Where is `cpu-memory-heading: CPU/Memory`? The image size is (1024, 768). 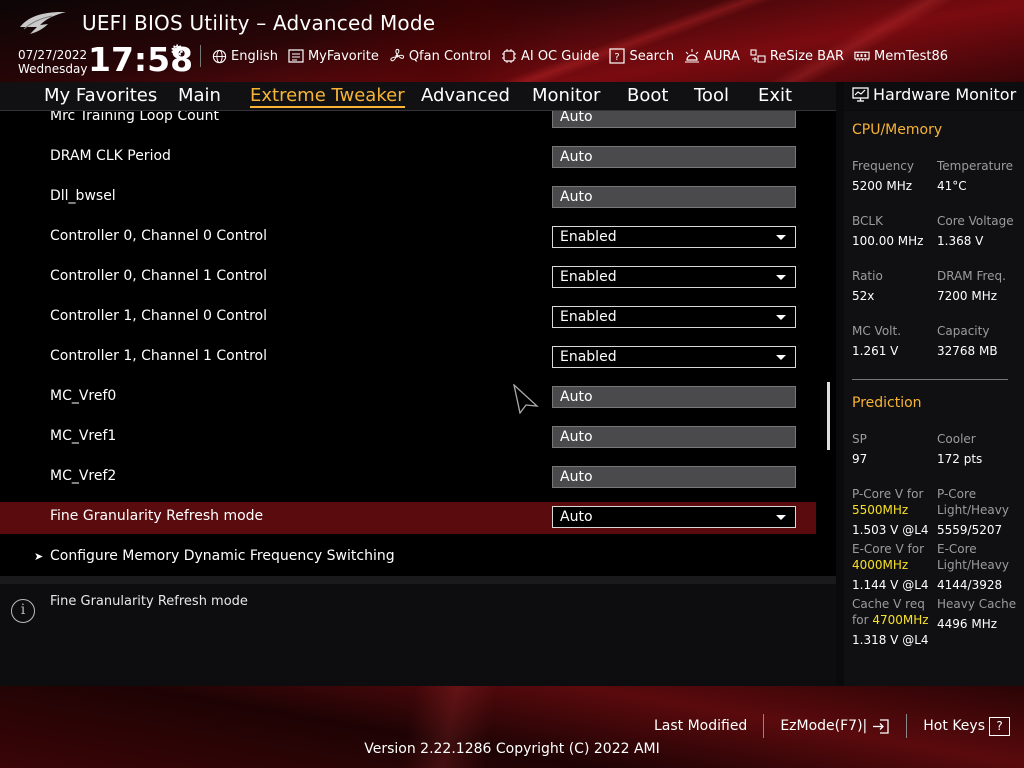 cpu-memory-heading: CPU/Memory is located at coordinates (897, 130).